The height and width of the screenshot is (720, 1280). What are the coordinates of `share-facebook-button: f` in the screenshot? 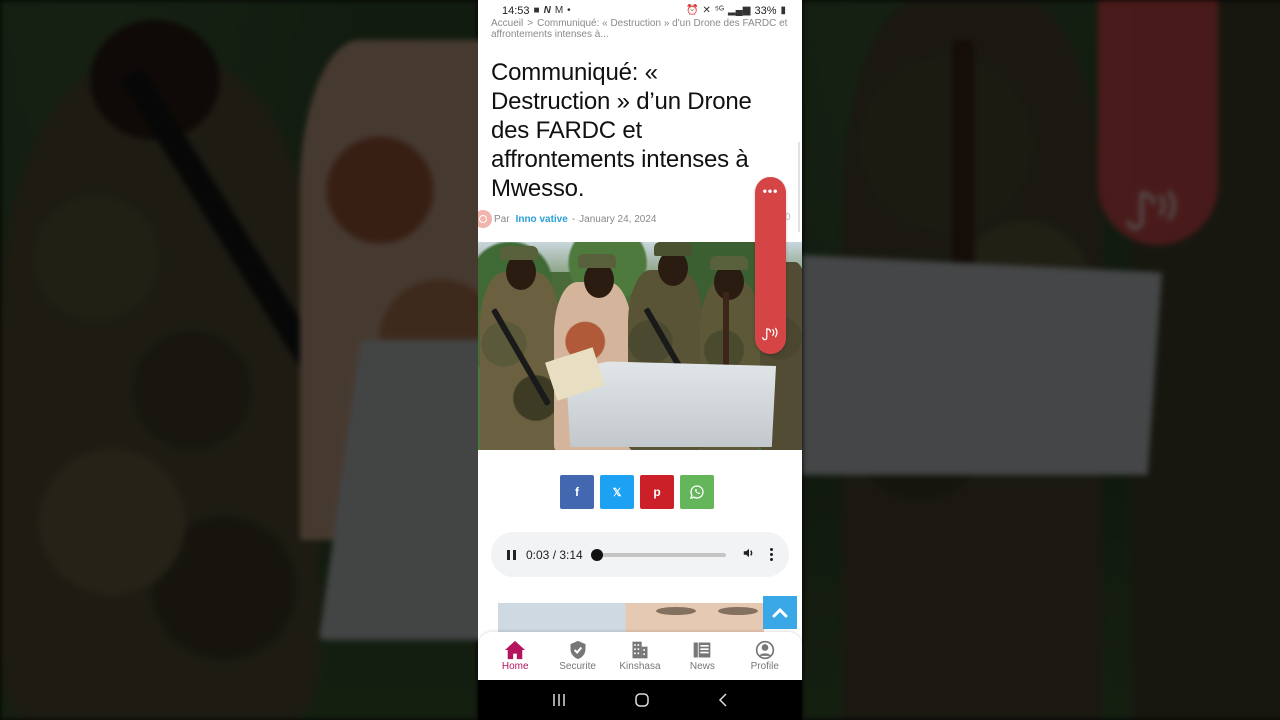 It's located at (577, 492).